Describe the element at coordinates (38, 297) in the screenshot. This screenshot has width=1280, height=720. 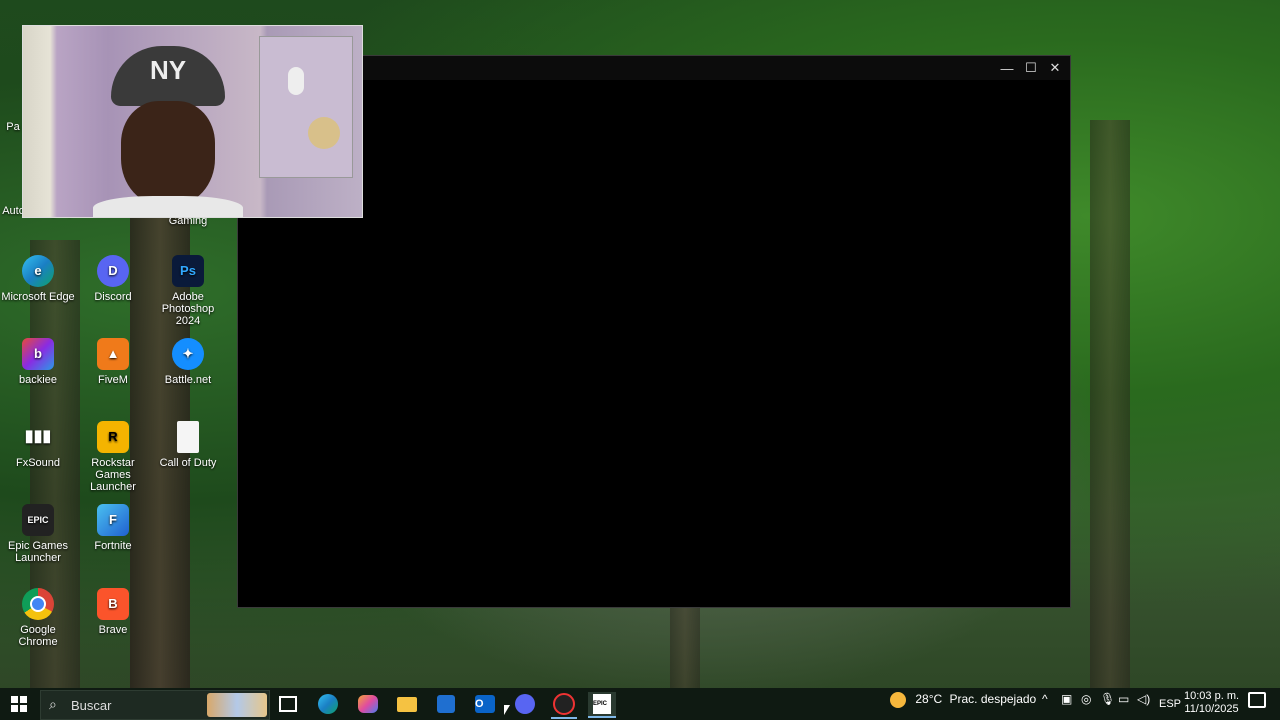
I see `desktop-icon-label: Microsoft Edge` at that location.